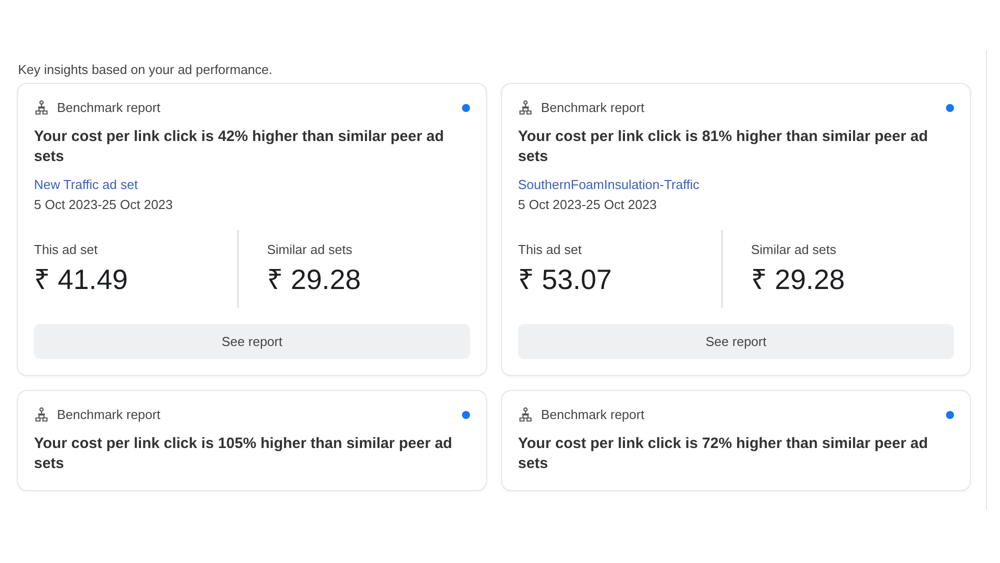 The width and height of the screenshot is (1000, 563). I want to click on card-headline: Your cost per link click is 42% higher than similar peer ad sets, so click(239, 147).